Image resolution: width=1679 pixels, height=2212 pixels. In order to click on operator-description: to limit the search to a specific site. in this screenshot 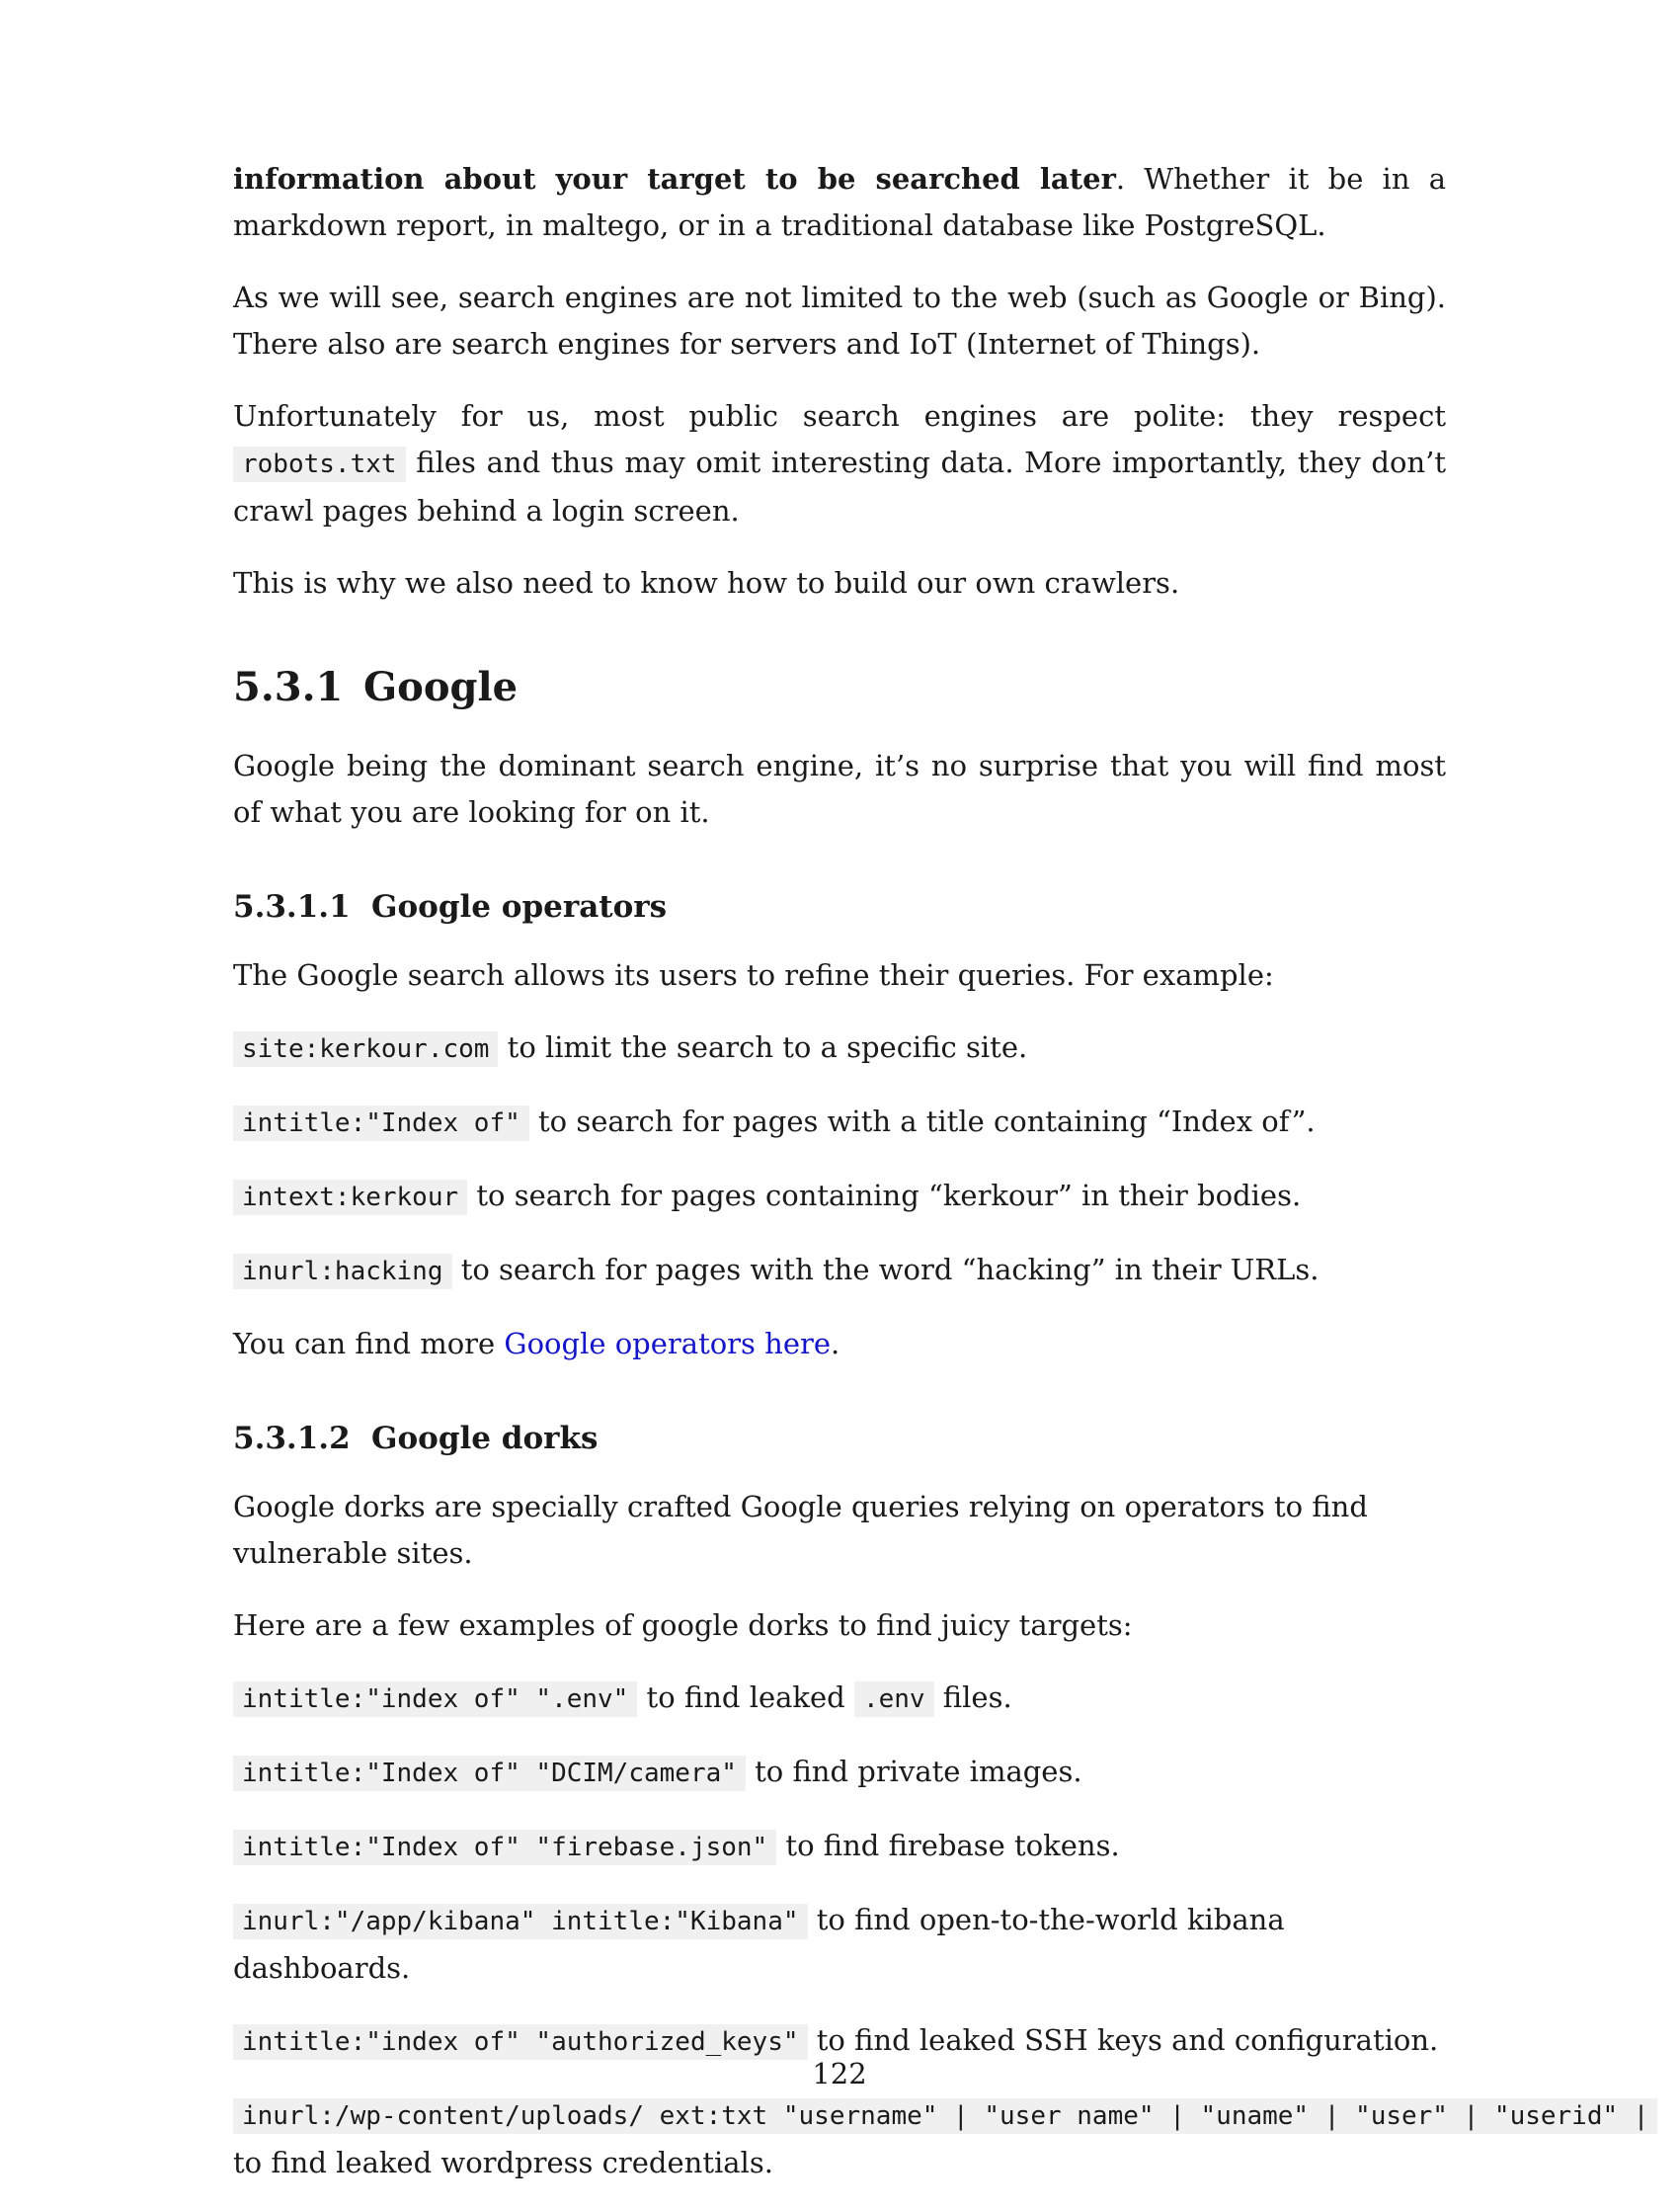, I will do `click(763, 1047)`.